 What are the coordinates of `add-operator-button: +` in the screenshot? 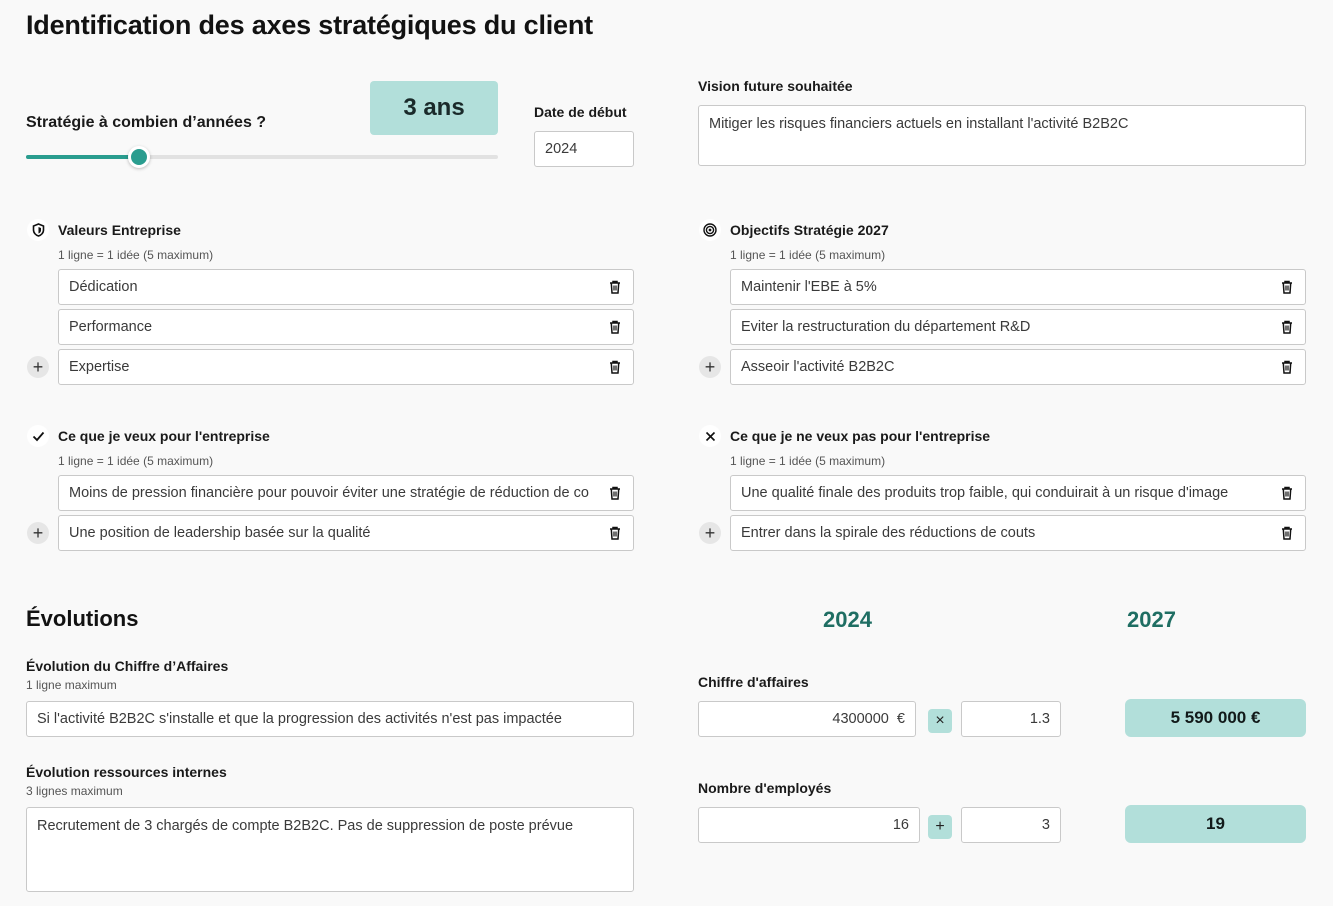 It's located at (940, 827).